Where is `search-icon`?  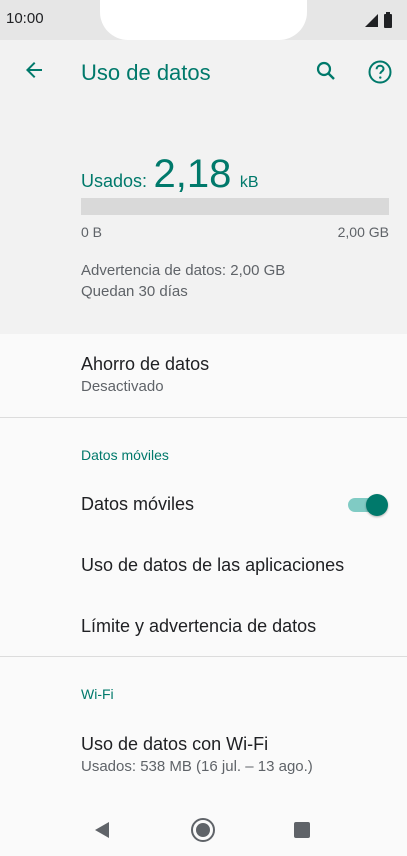 search-icon is located at coordinates (325, 70).